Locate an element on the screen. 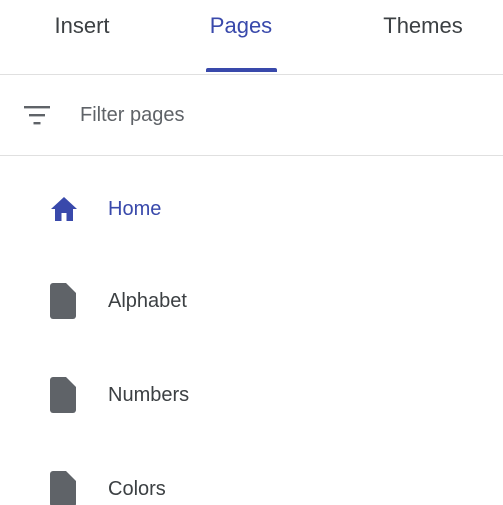  page-item-numbers: Numbers is located at coordinates (251, 396).